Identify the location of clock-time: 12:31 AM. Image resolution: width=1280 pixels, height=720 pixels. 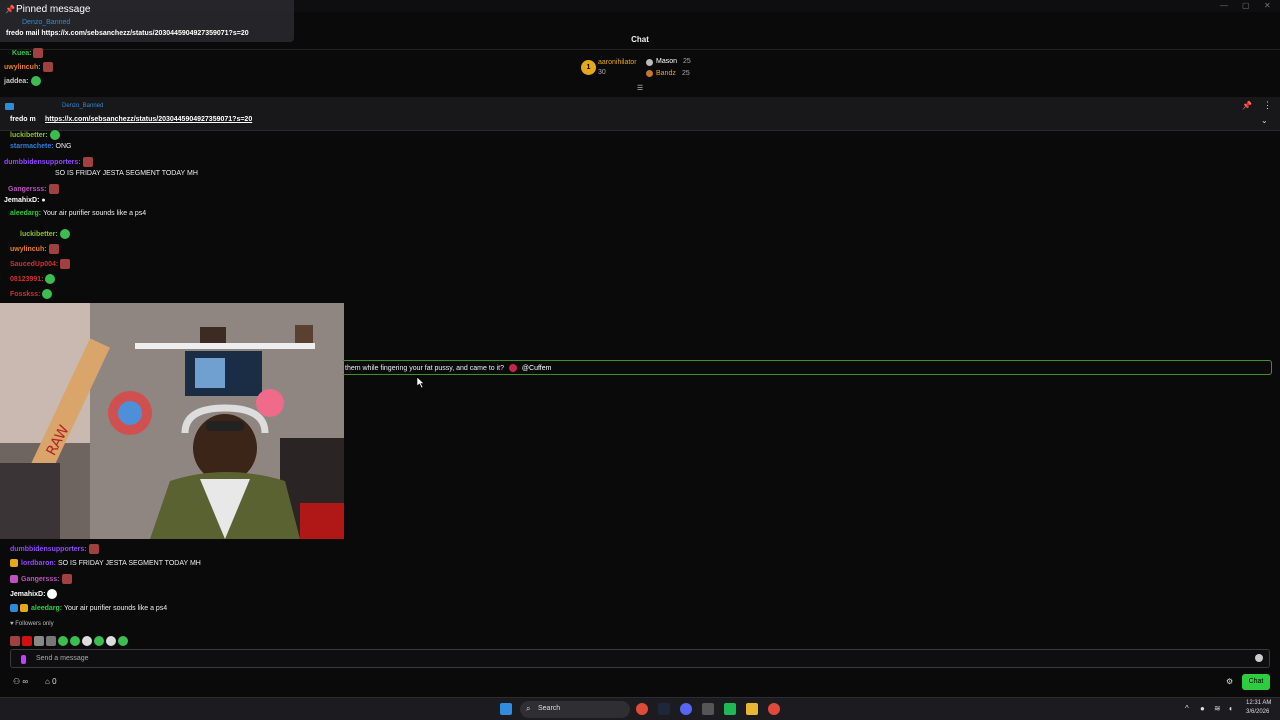
(1258, 703).